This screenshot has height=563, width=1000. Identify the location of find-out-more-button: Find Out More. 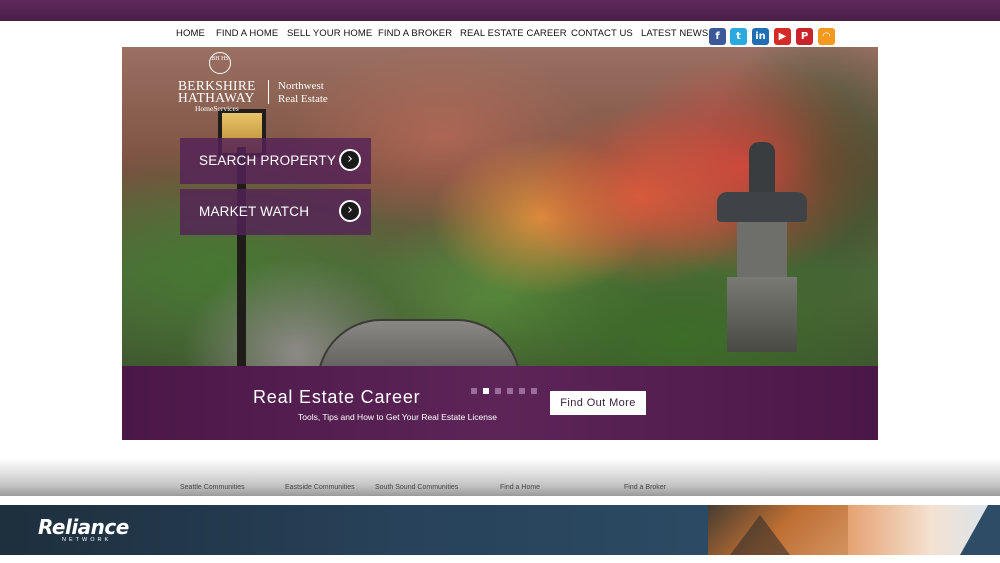
(598, 403).